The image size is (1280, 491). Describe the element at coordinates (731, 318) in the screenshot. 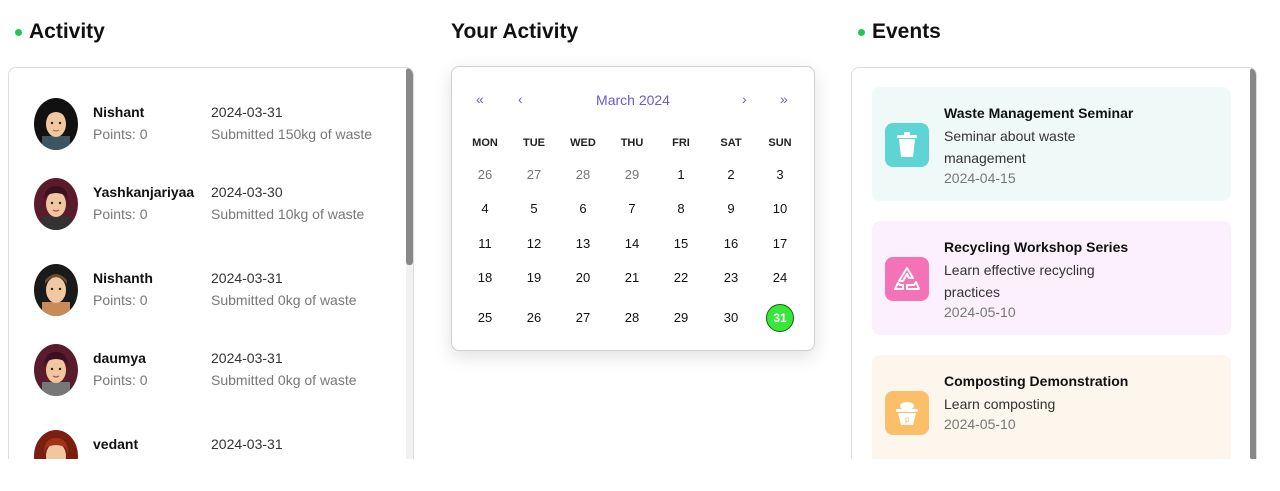

I see `calendar-day: 30` at that location.